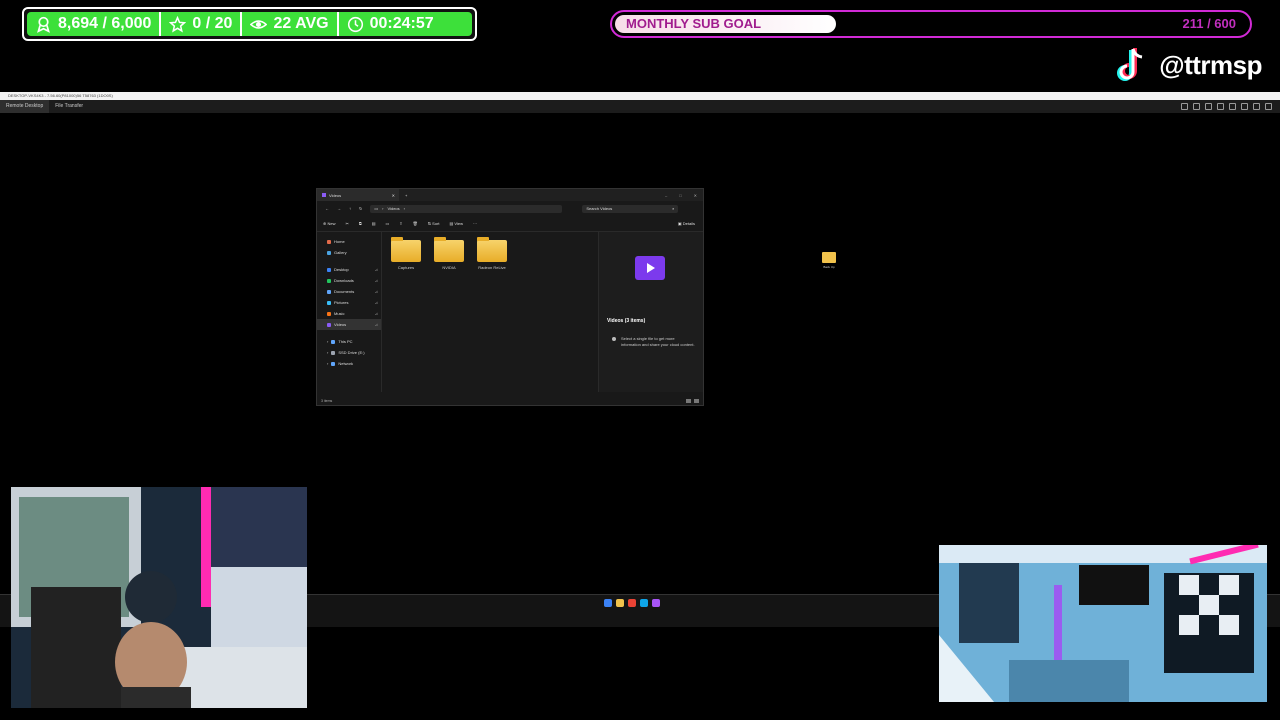 The image size is (1280, 720). Describe the element at coordinates (931, 24) in the screenshot. I see `sub-goal-bar: MONTHLY SUB GOAL 211 / 600` at that location.